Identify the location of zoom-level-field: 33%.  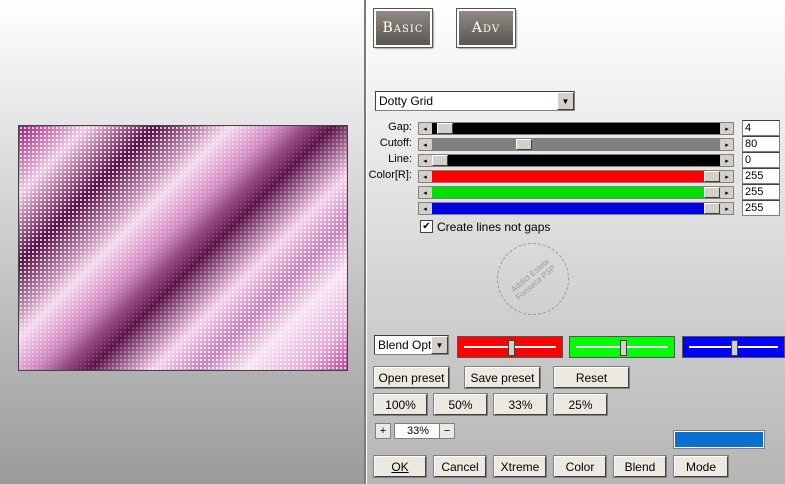
(418, 431).